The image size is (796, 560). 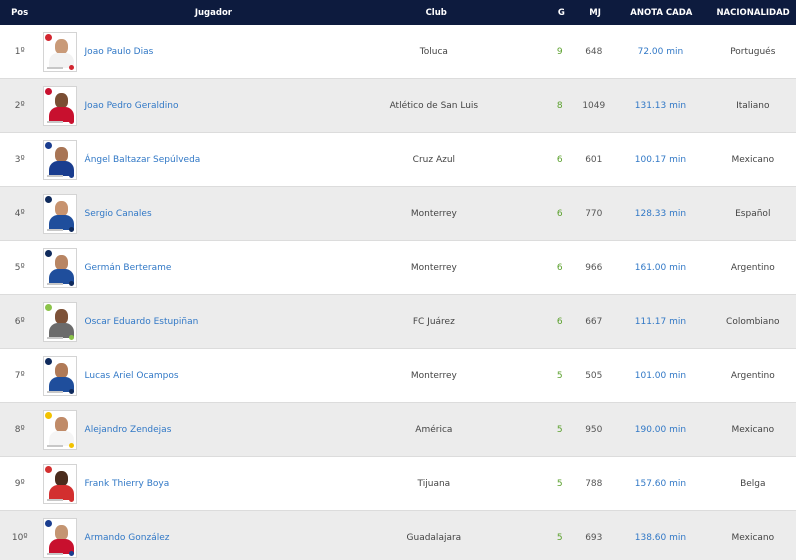 What do you see at coordinates (182, 267) in the screenshot?
I see `row-player: Germán Berterame` at bounding box center [182, 267].